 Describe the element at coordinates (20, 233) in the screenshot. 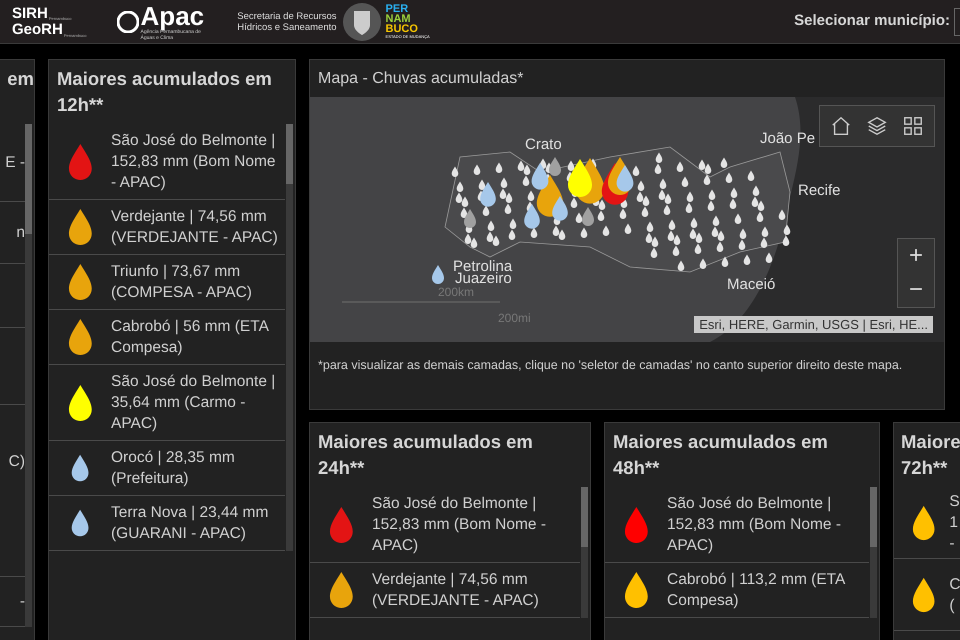

I see `rainfall-entry: n` at that location.